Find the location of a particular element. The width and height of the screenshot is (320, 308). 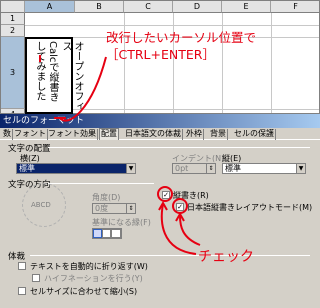

dialog-title: セルのフォーマット is located at coordinates (160, 121).